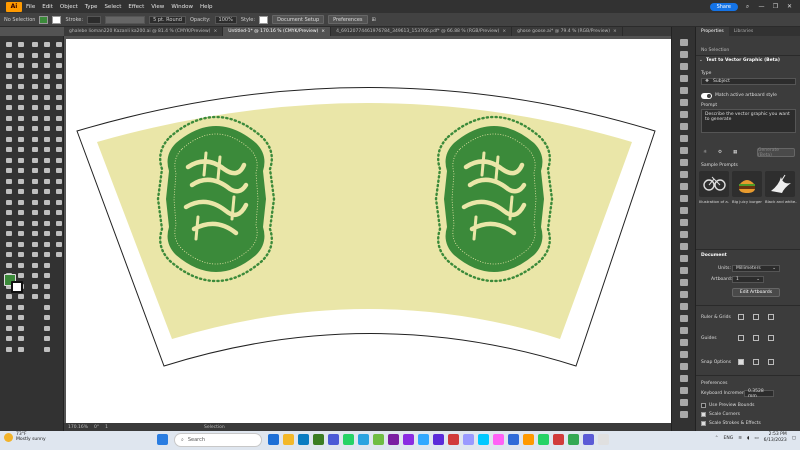 This screenshot has width=800, height=450. Describe the element at coordinates (776, 153) in the screenshot. I see `generate-button: Generate (Beta)` at that location.